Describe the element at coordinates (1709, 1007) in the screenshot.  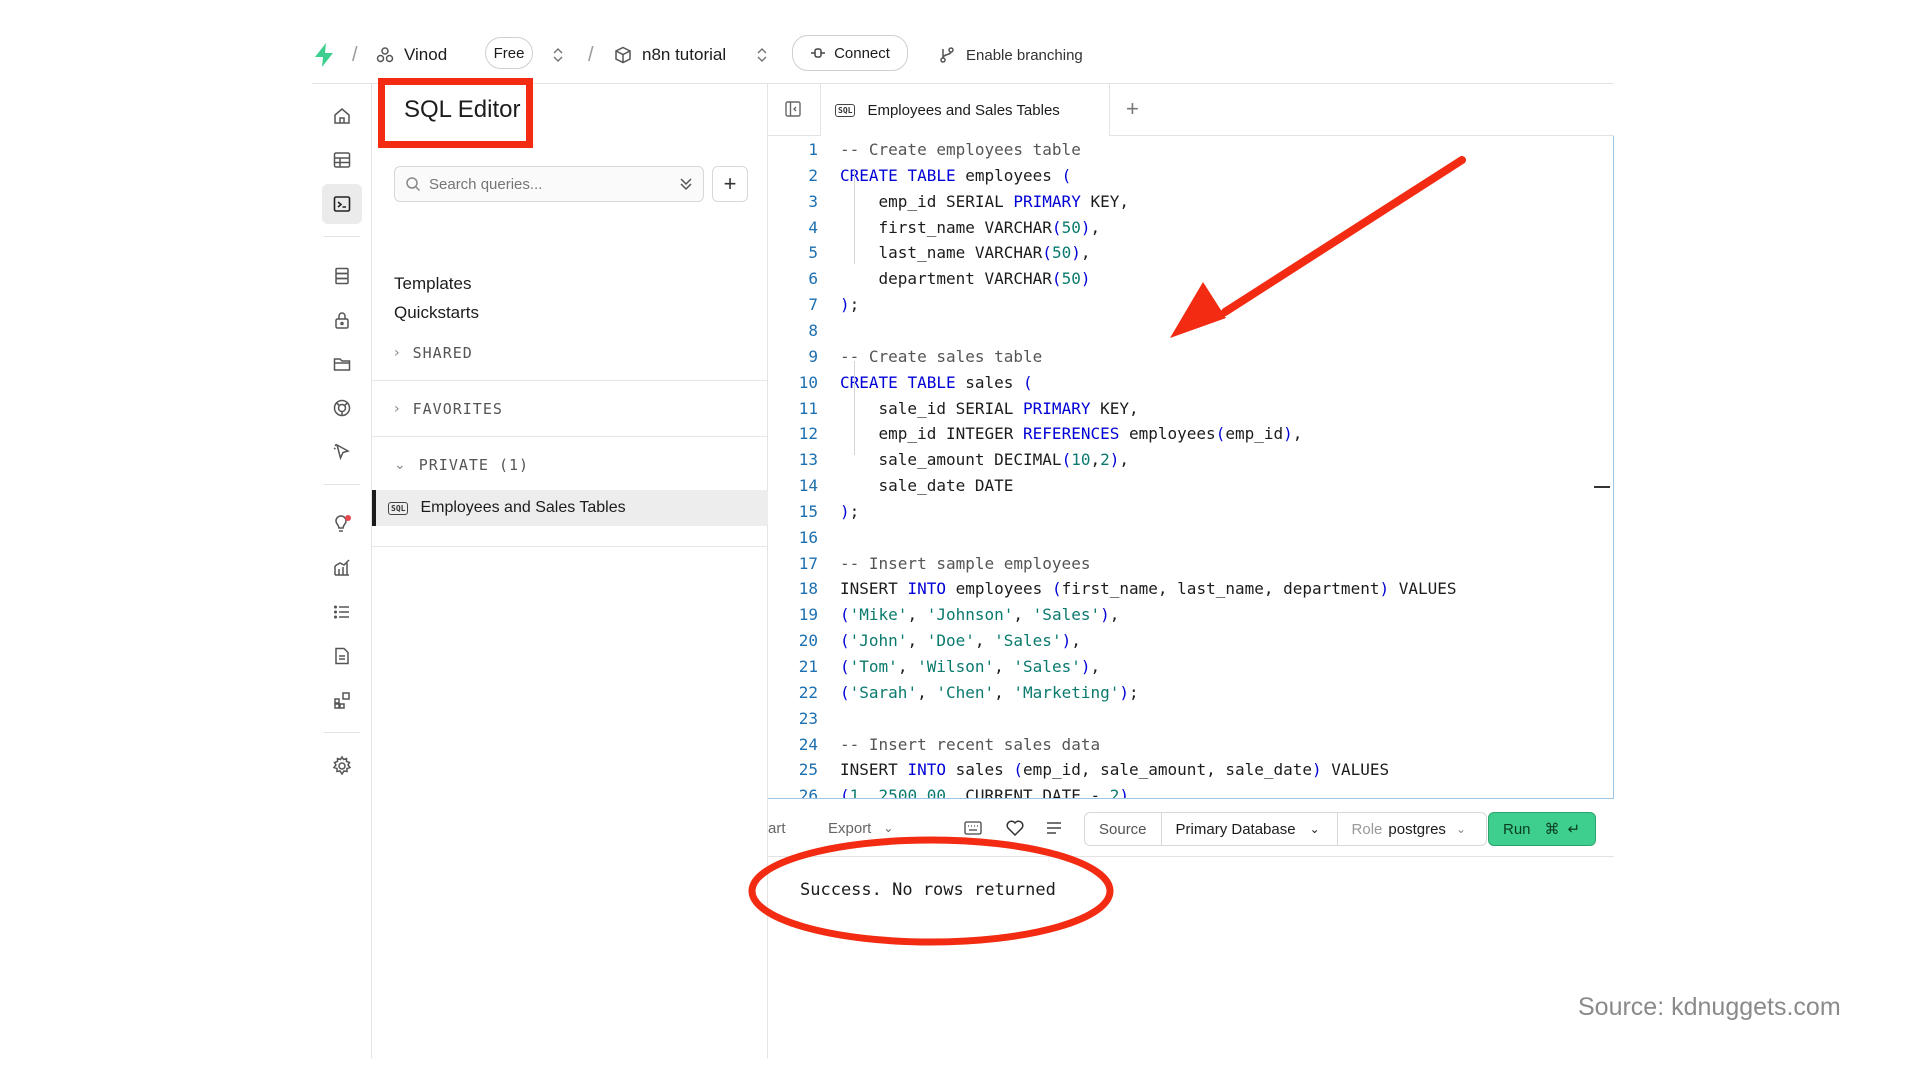
I see `watermark-source: Source: kdnuggets.com` at that location.